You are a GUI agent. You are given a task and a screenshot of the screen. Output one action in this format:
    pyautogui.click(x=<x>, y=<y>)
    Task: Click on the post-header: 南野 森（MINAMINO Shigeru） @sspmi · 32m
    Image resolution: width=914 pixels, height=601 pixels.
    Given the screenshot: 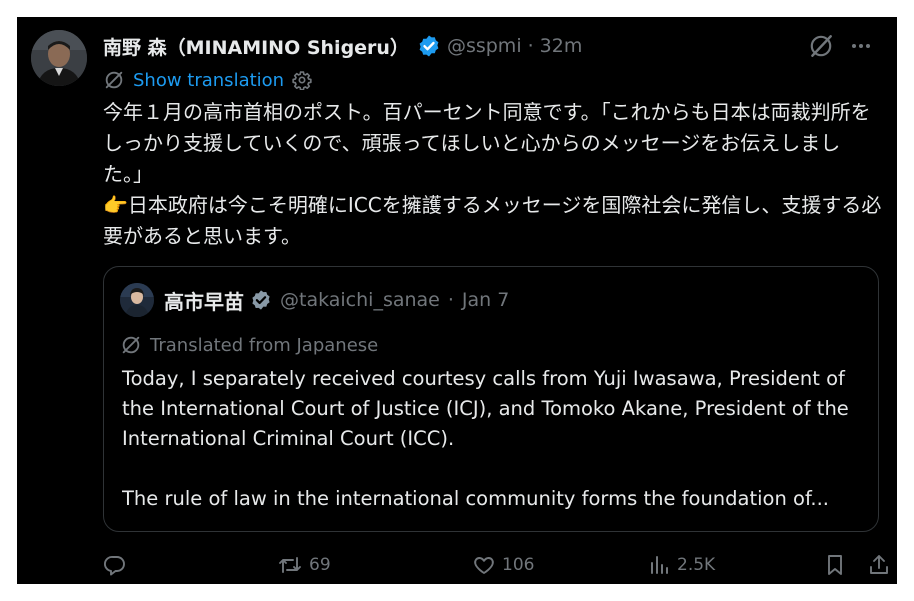 What is the action you would take?
    pyautogui.click(x=490, y=46)
    